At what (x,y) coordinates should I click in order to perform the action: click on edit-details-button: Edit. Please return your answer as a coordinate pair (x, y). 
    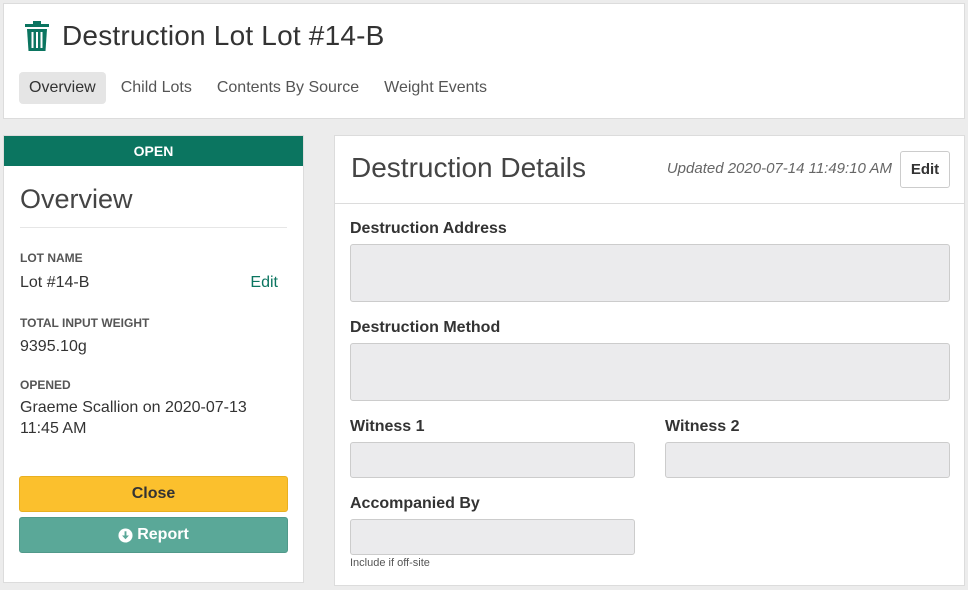
    Looking at the image, I should click on (925, 169).